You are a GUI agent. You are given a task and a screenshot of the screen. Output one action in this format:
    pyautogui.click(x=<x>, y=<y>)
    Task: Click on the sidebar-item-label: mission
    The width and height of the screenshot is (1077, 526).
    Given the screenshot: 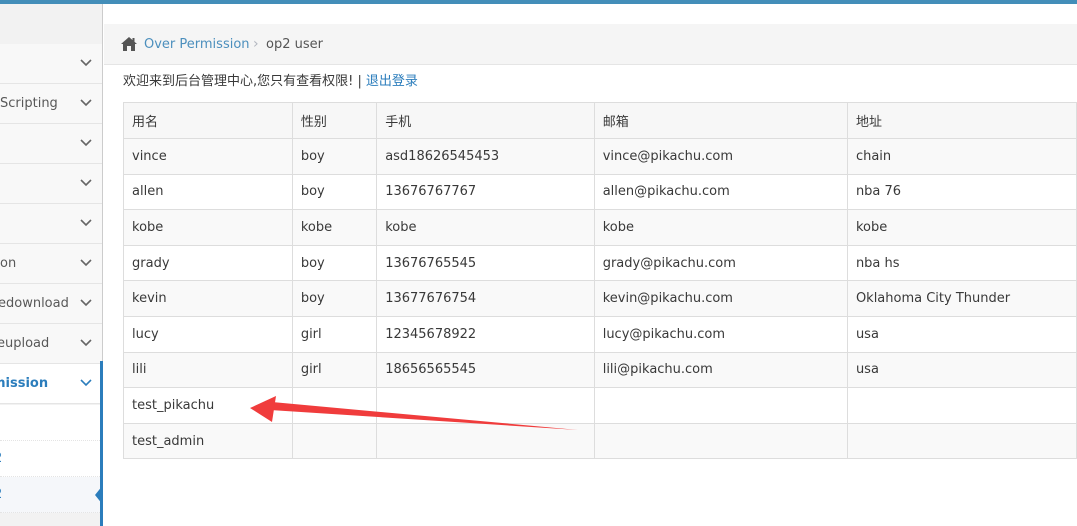 What is the action you would take?
    pyautogui.click(x=24, y=383)
    